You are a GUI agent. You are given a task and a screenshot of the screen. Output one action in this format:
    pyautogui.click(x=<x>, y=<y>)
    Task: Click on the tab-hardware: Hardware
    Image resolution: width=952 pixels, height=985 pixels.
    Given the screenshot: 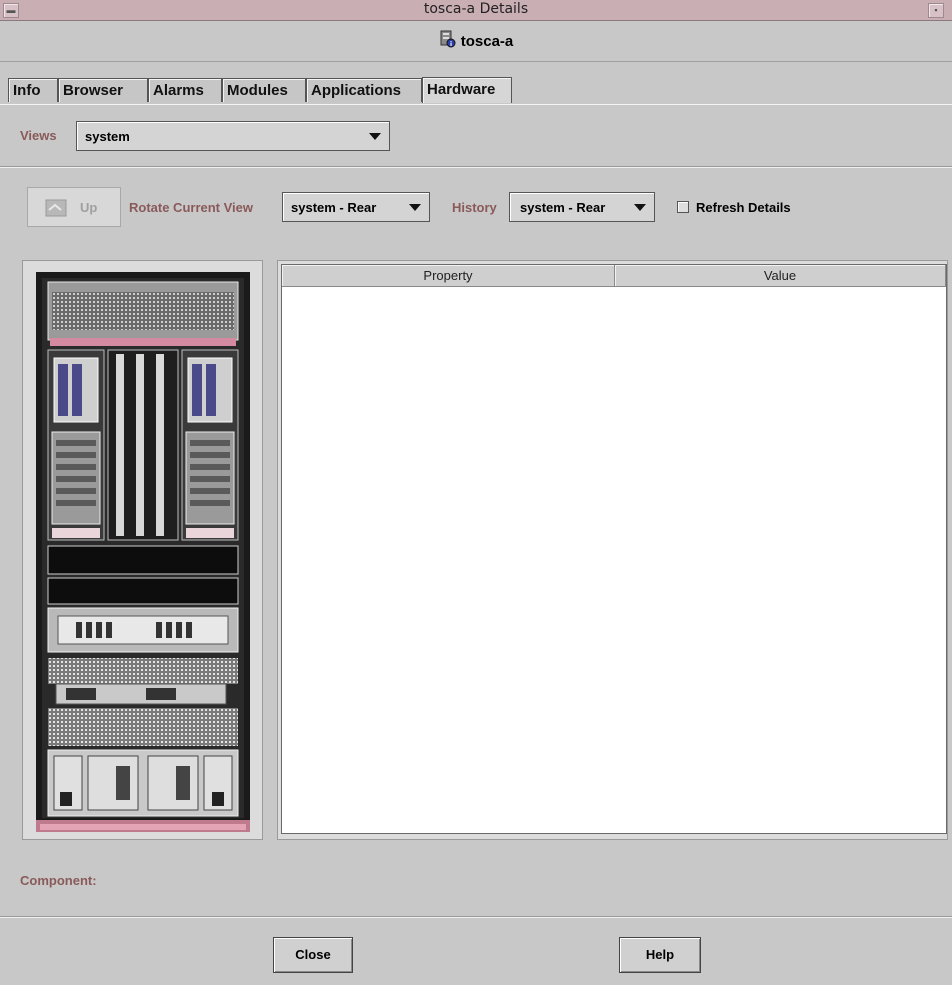 What is the action you would take?
    pyautogui.click(x=467, y=90)
    